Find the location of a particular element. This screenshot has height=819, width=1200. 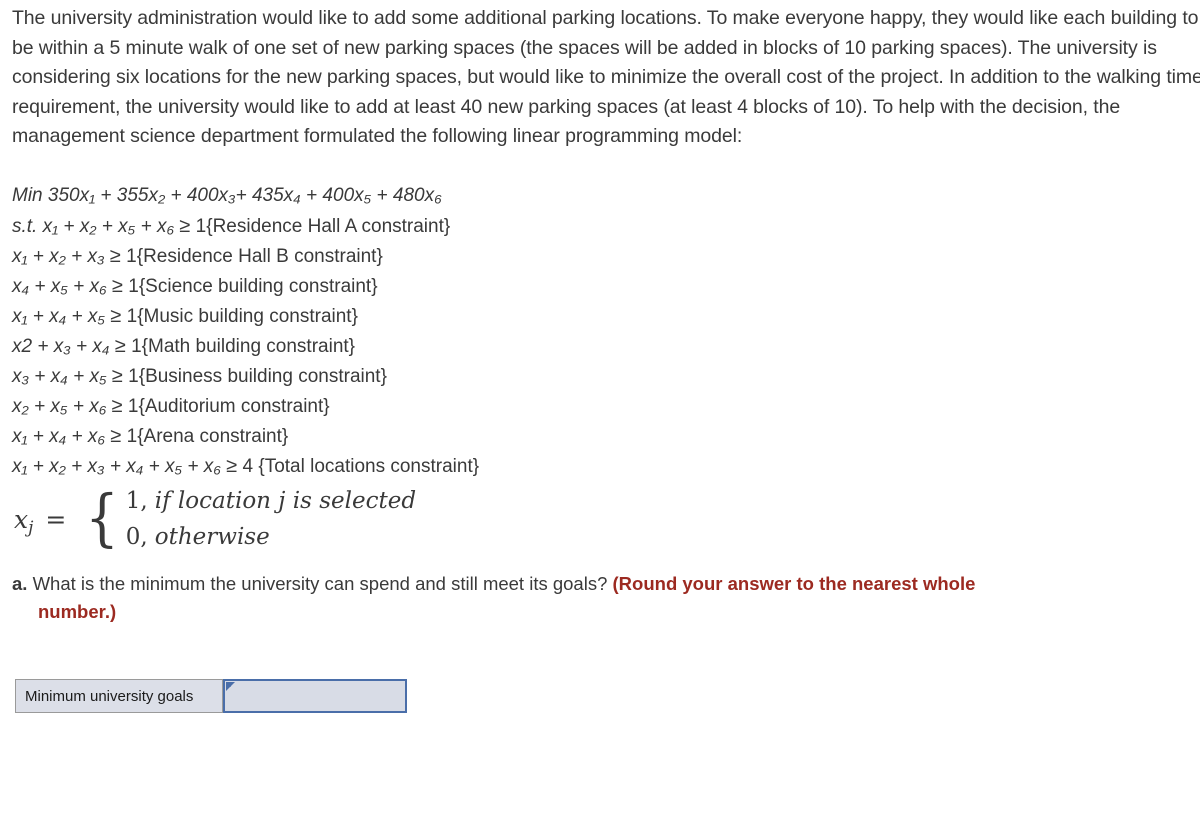

left-brace-icon: { is located at coordinates (102, 517).